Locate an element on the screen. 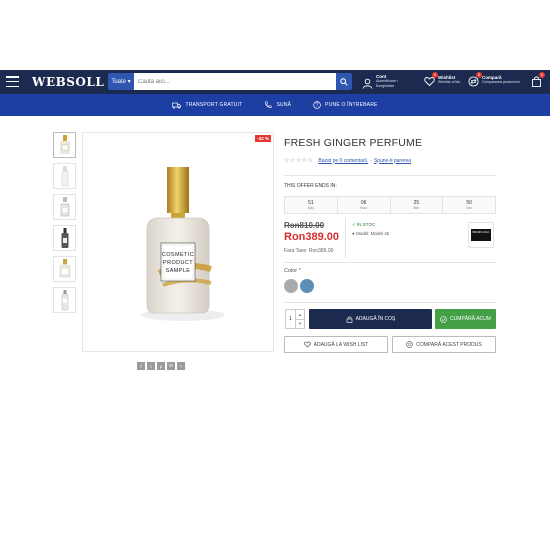 This screenshot has width=550, height=550. subnav-label: TRANSPORT GRATUIT is located at coordinates (214, 105).